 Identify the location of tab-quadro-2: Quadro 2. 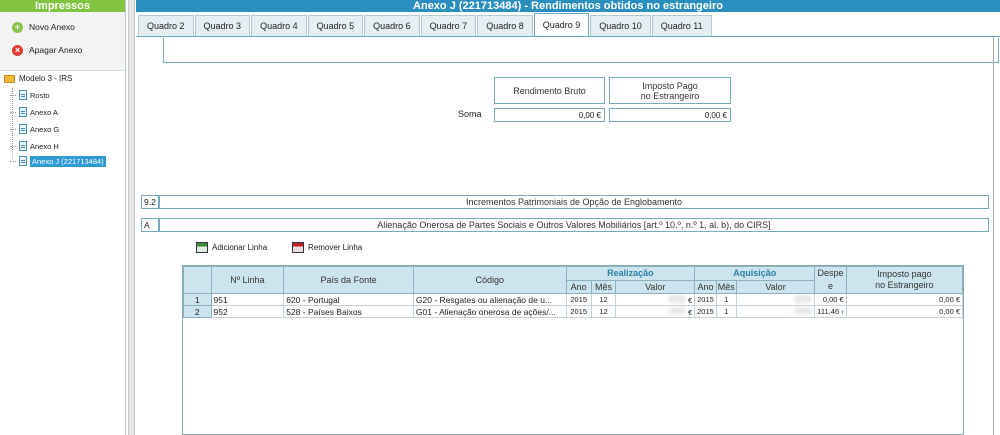
(166, 25).